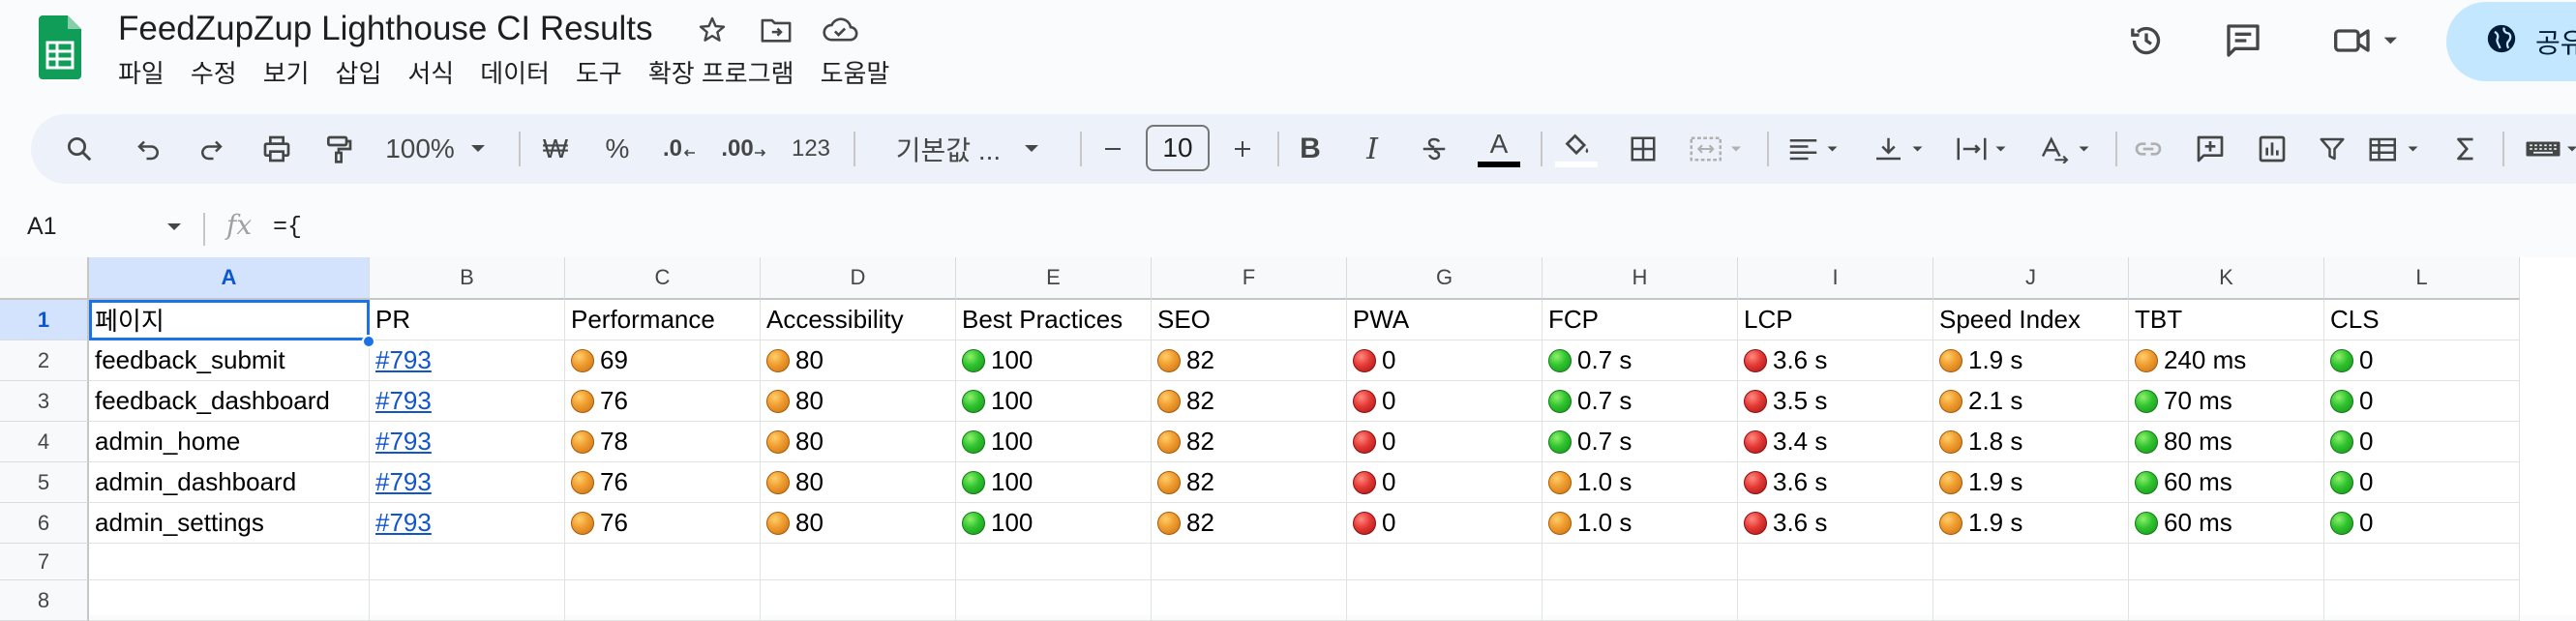 Image resolution: width=2576 pixels, height=621 pixels. I want to click on more-formats-button: 123, so click(811, 149).